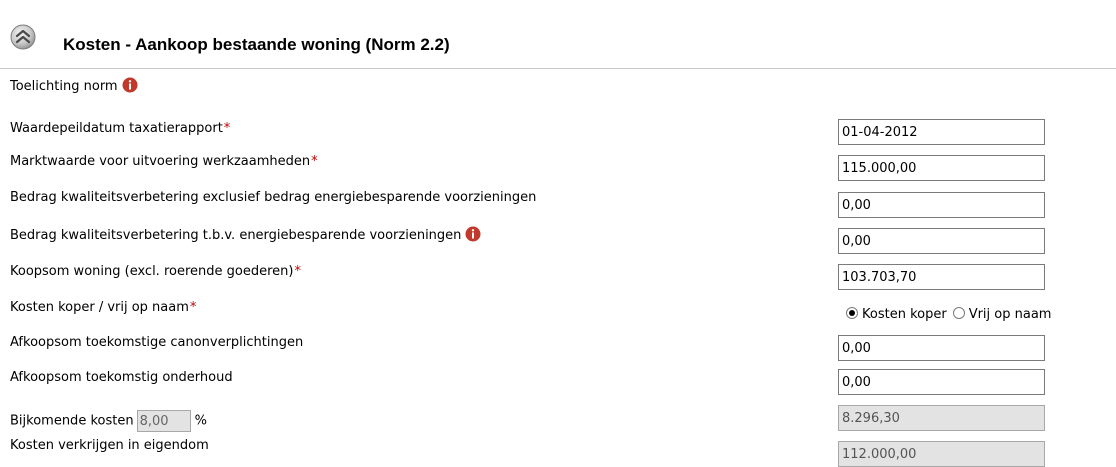  Describe the element at coordinates (941, 382) in the screenshot. I see `afkoopsom-onderhoud-input` at that location.